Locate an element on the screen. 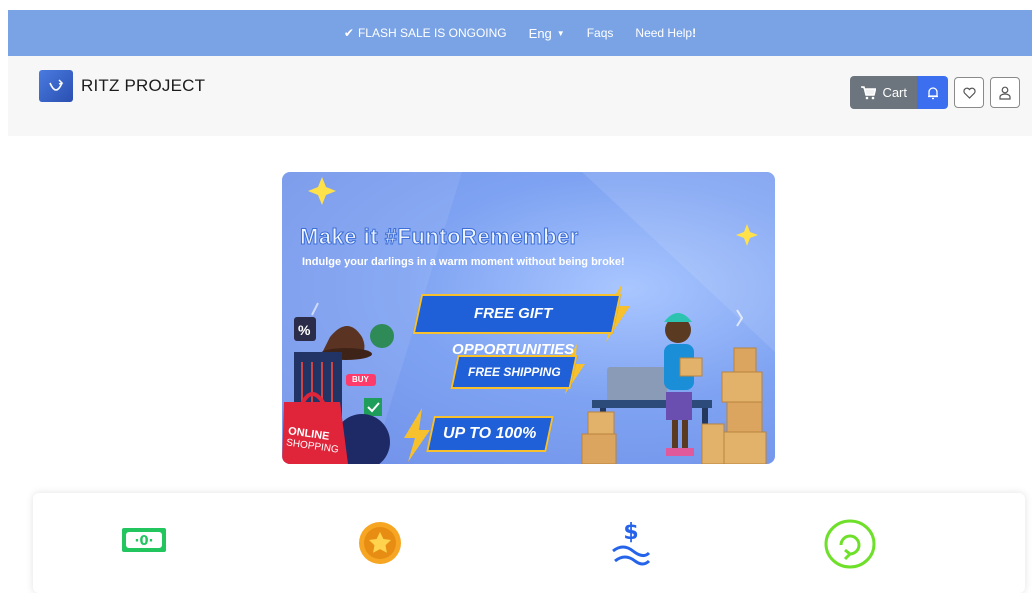  brand-name: RITZ PROJECT is located at coordinates (143, 85).